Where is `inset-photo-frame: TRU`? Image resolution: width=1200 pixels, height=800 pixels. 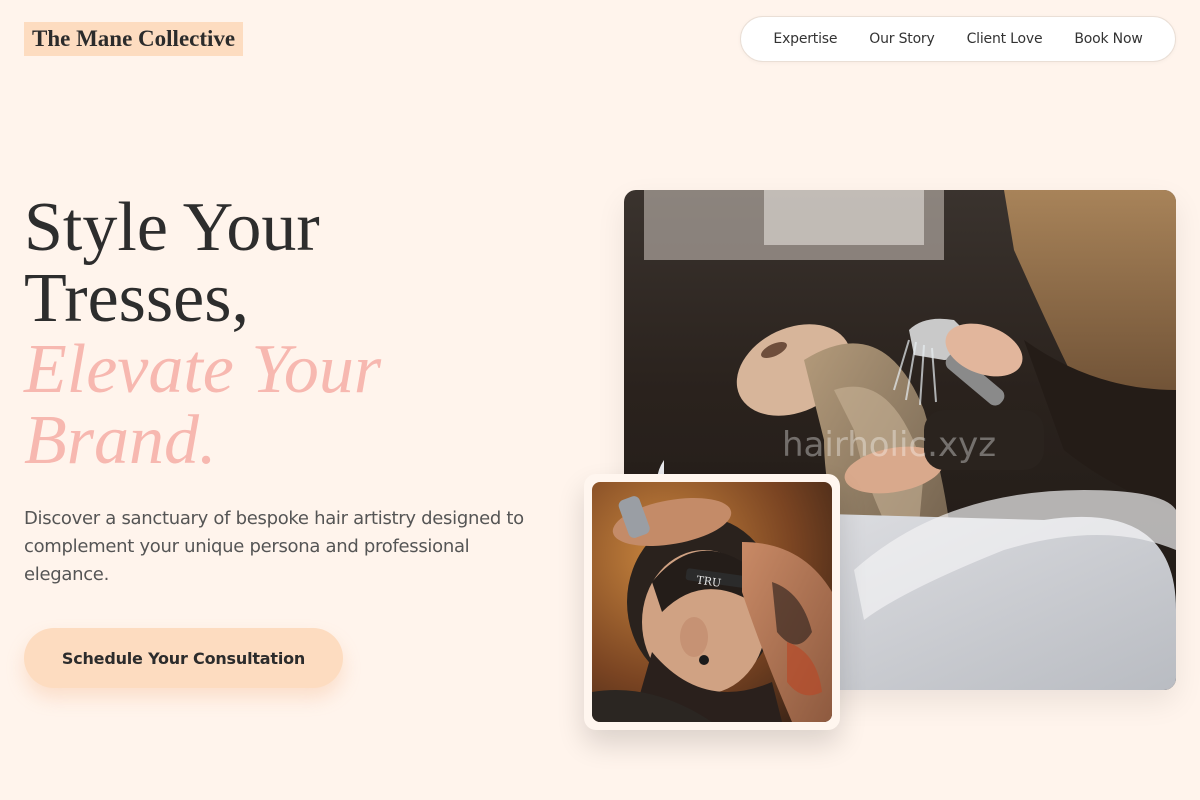
inset-photo-frame: TRU is located at coordinates (712, 602).